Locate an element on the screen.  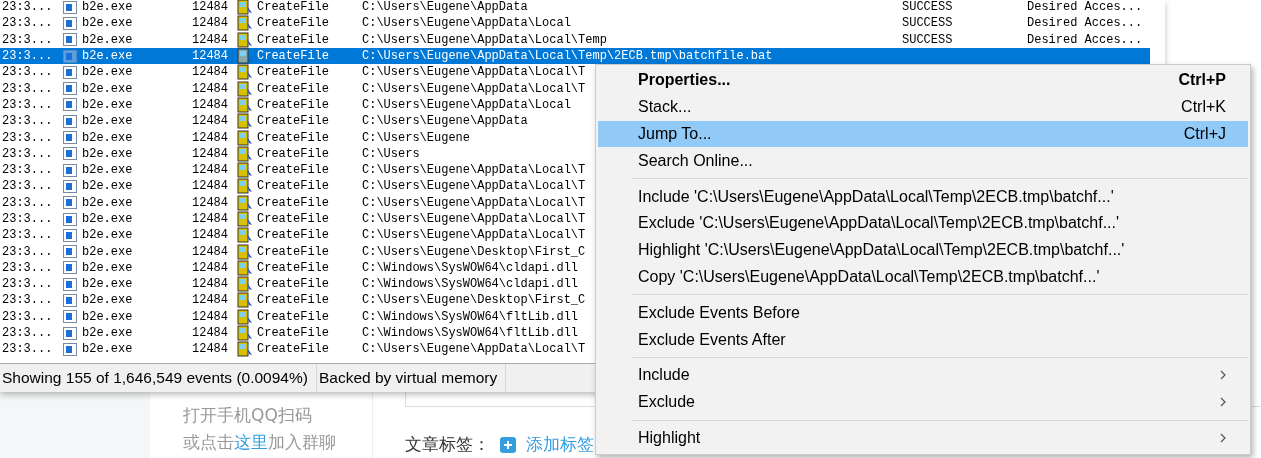
menu-item: Jump To... Ctrl+J is located at coordinates (923, 134).